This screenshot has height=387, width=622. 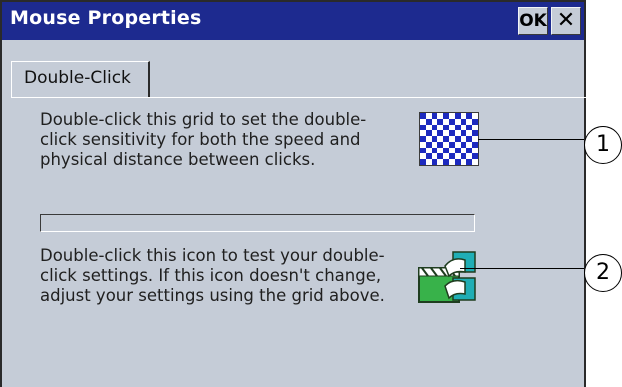 I want to click on callout-2-badge: 2, so click(x=603, y=273).